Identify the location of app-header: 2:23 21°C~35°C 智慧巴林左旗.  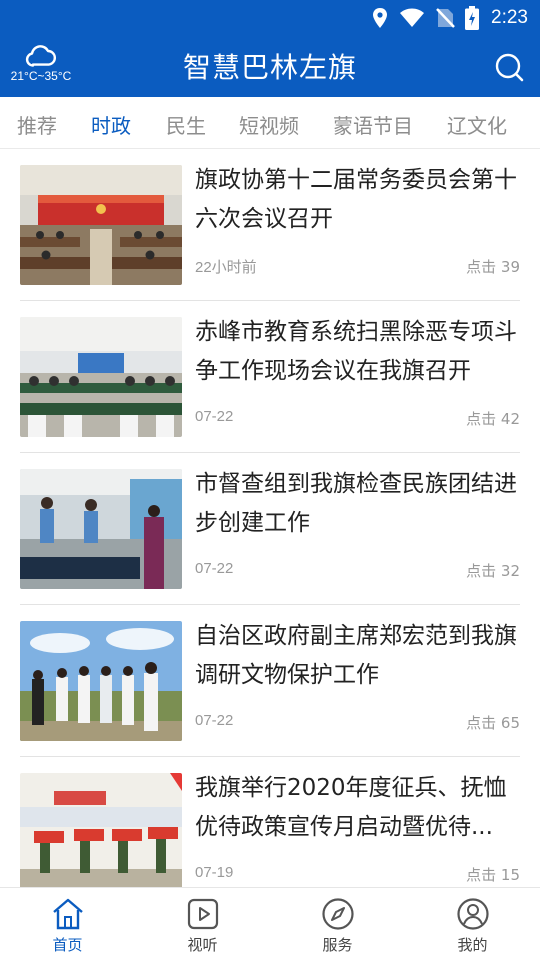
(270, 48).